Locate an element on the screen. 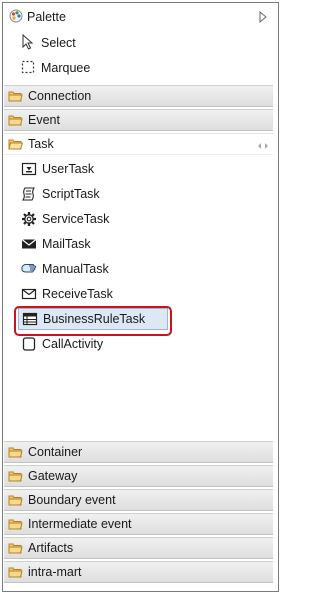 The width and height of the screenshot is (320, 595). palette-item-label: ServiceTask is located at coordinates (76, 219).